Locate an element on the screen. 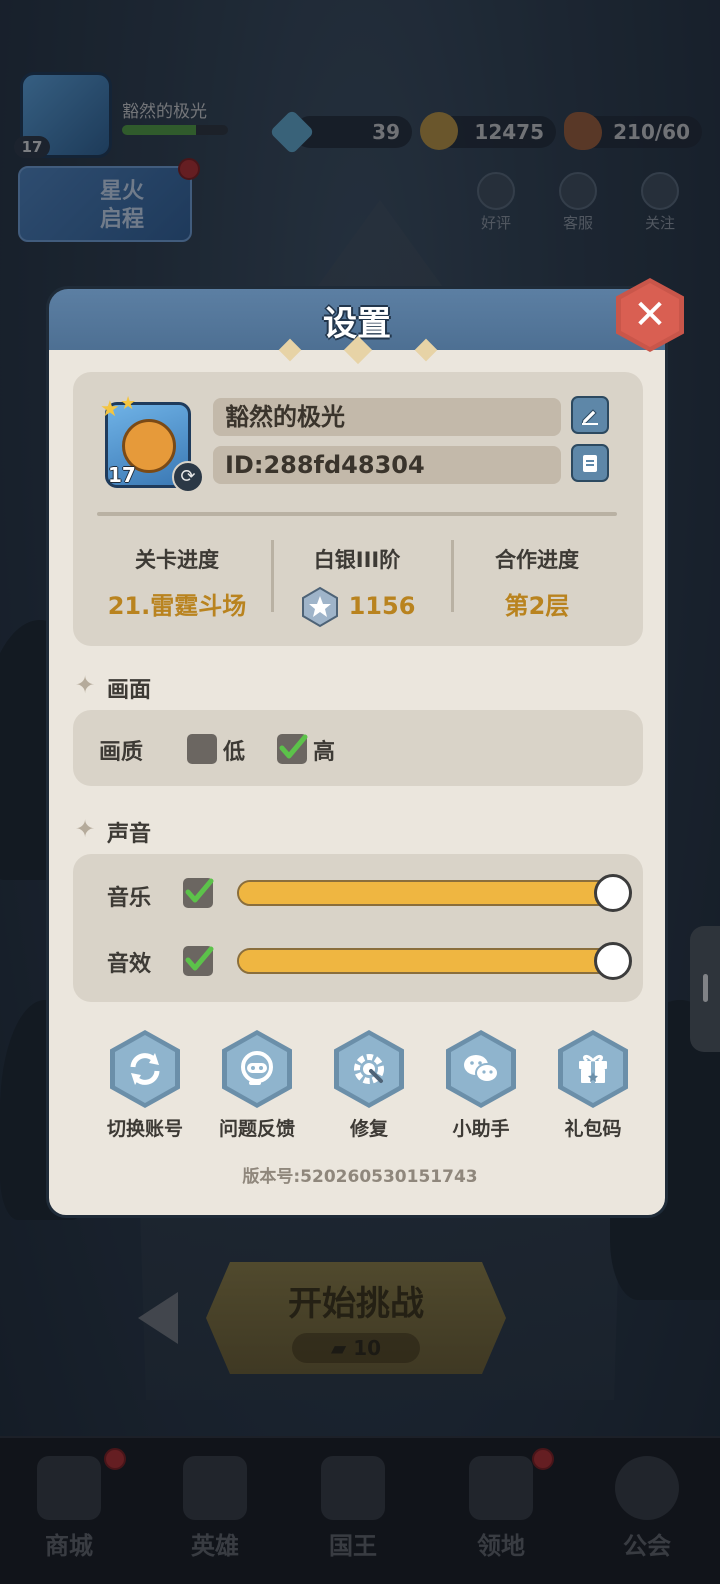  stat-value-row: 1156 is located at coordinates (357, 607).